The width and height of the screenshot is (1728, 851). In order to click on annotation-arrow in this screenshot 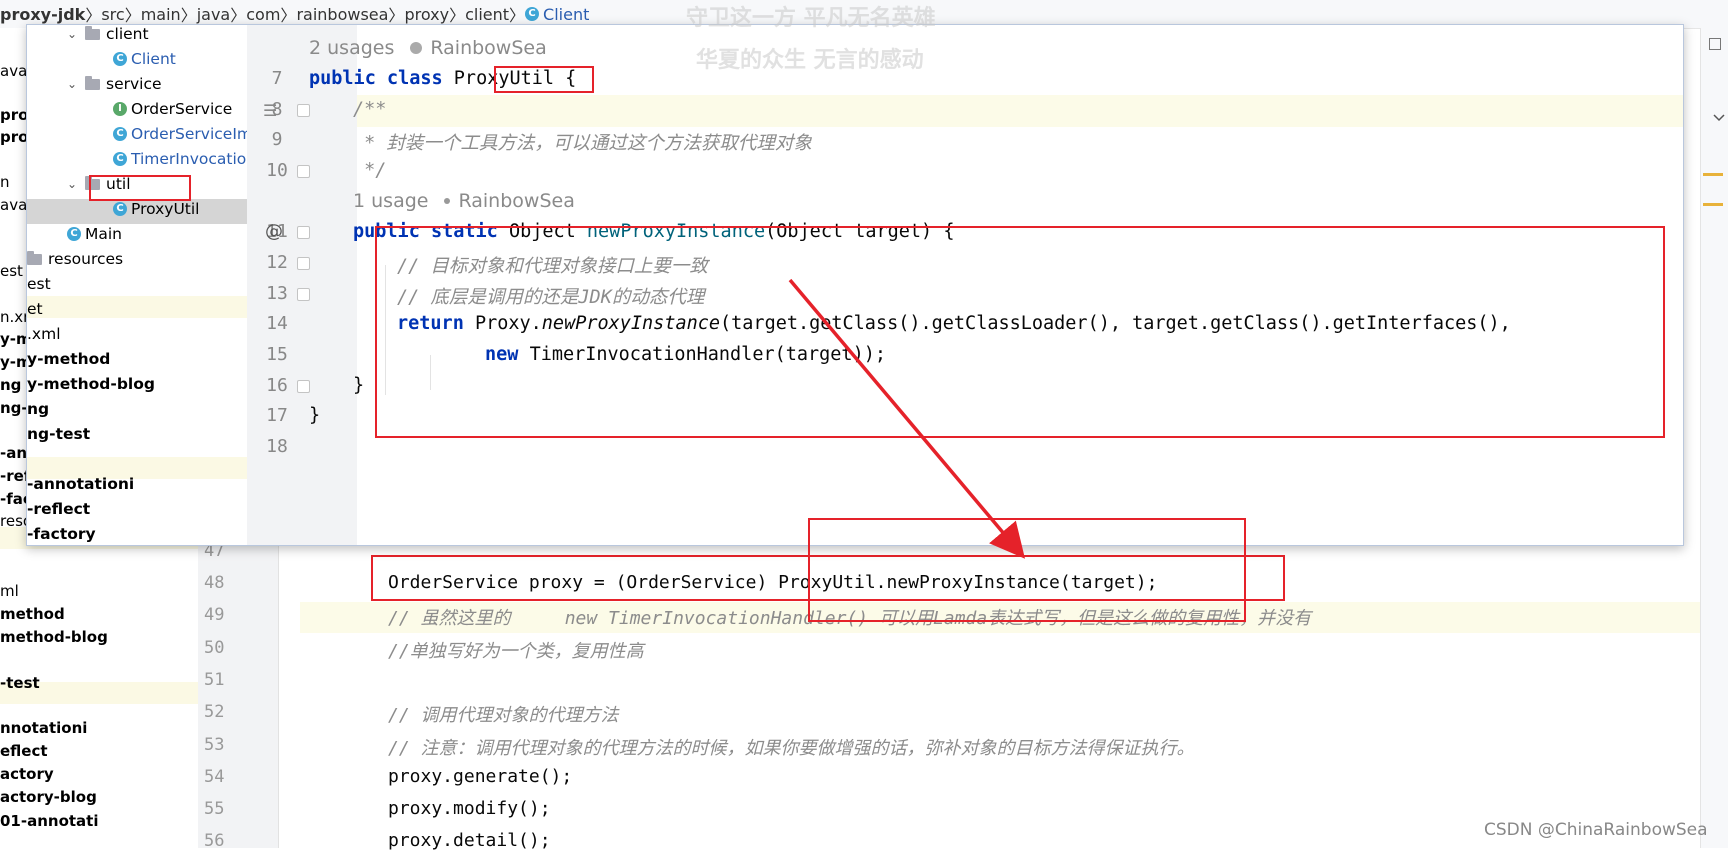, I will do `click(907, 418)`.